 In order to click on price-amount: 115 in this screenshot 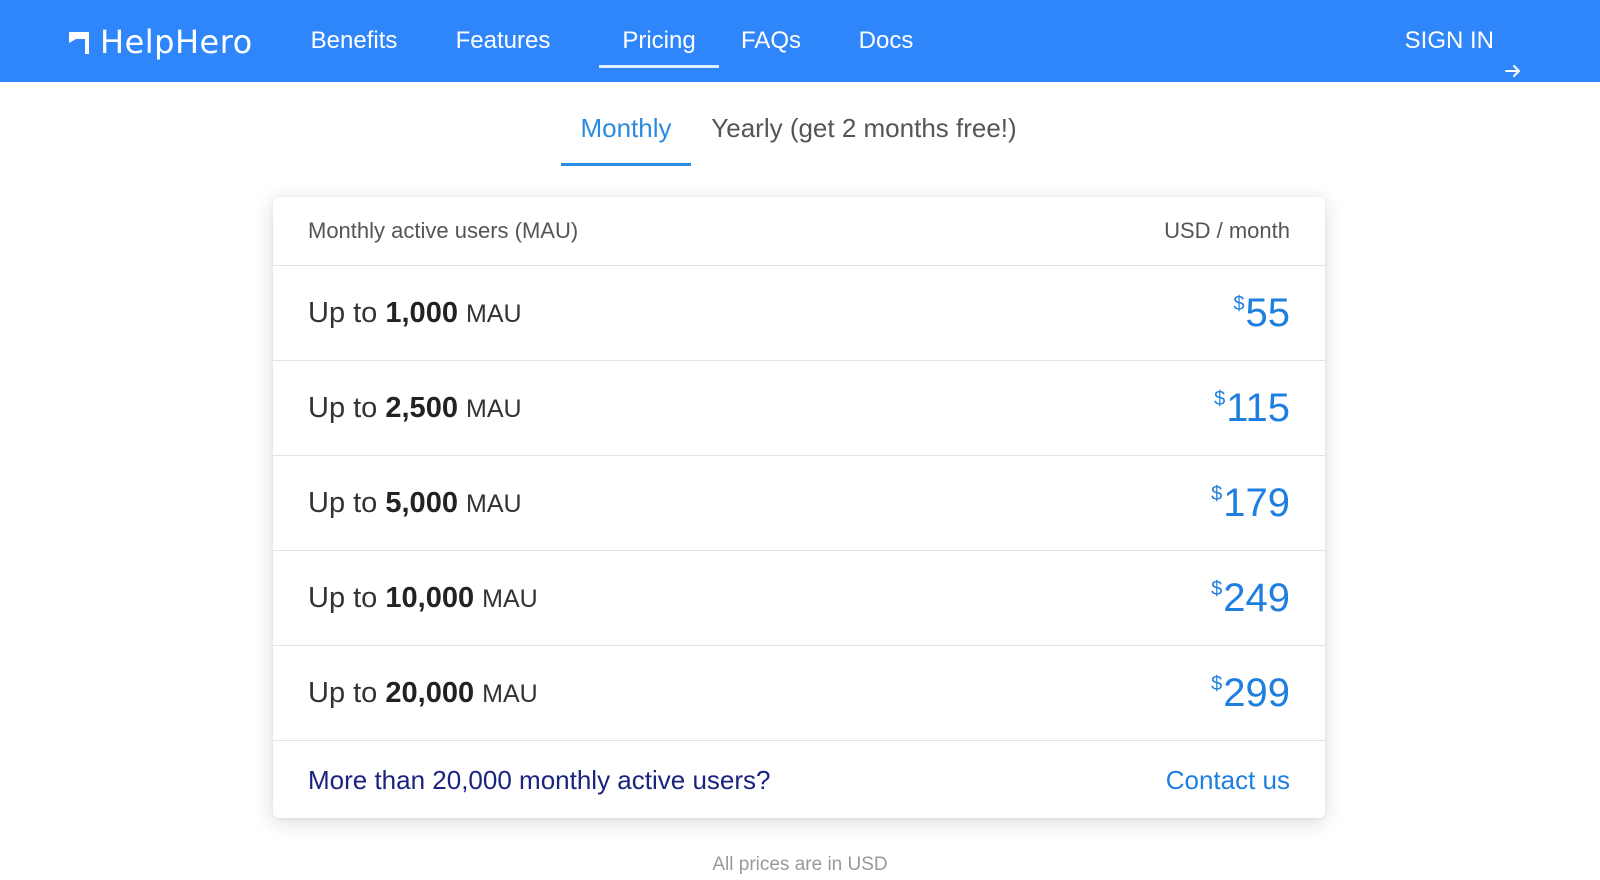, I will do `click(1258, 408)`.